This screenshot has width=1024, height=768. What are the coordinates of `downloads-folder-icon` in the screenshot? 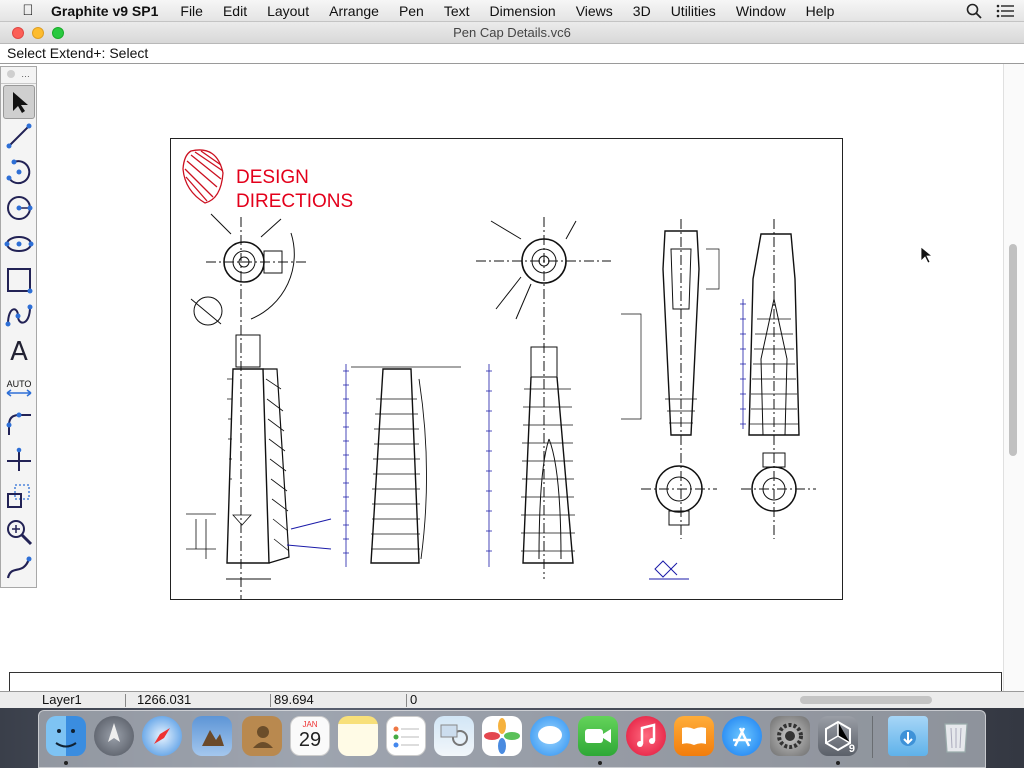 It's located at (908, 736).